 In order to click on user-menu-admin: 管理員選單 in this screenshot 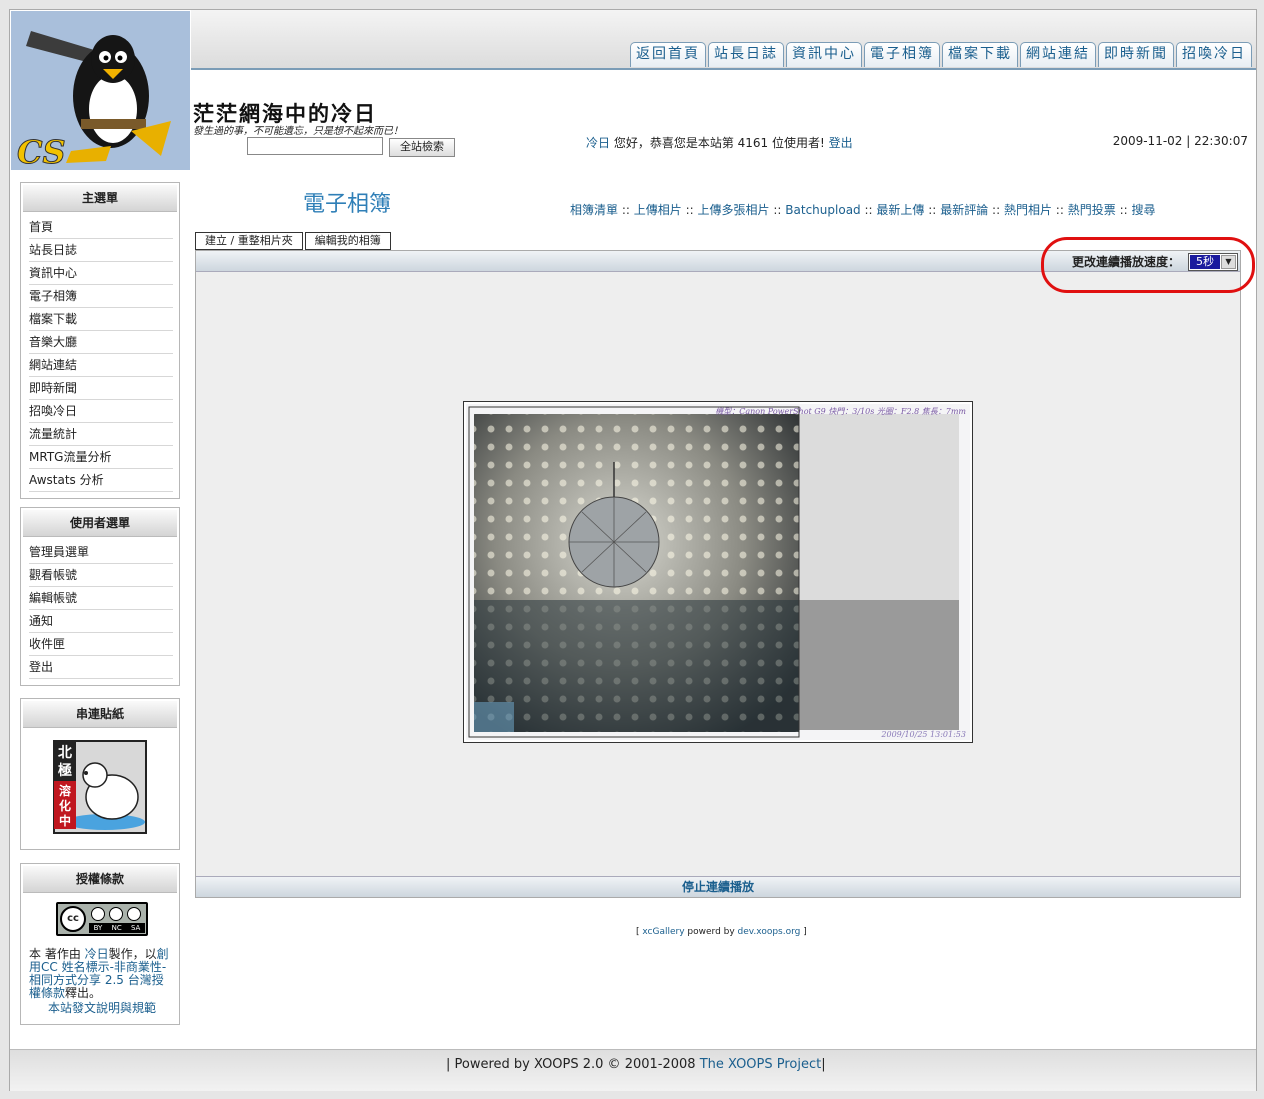, I will do `click(101, 552)`.